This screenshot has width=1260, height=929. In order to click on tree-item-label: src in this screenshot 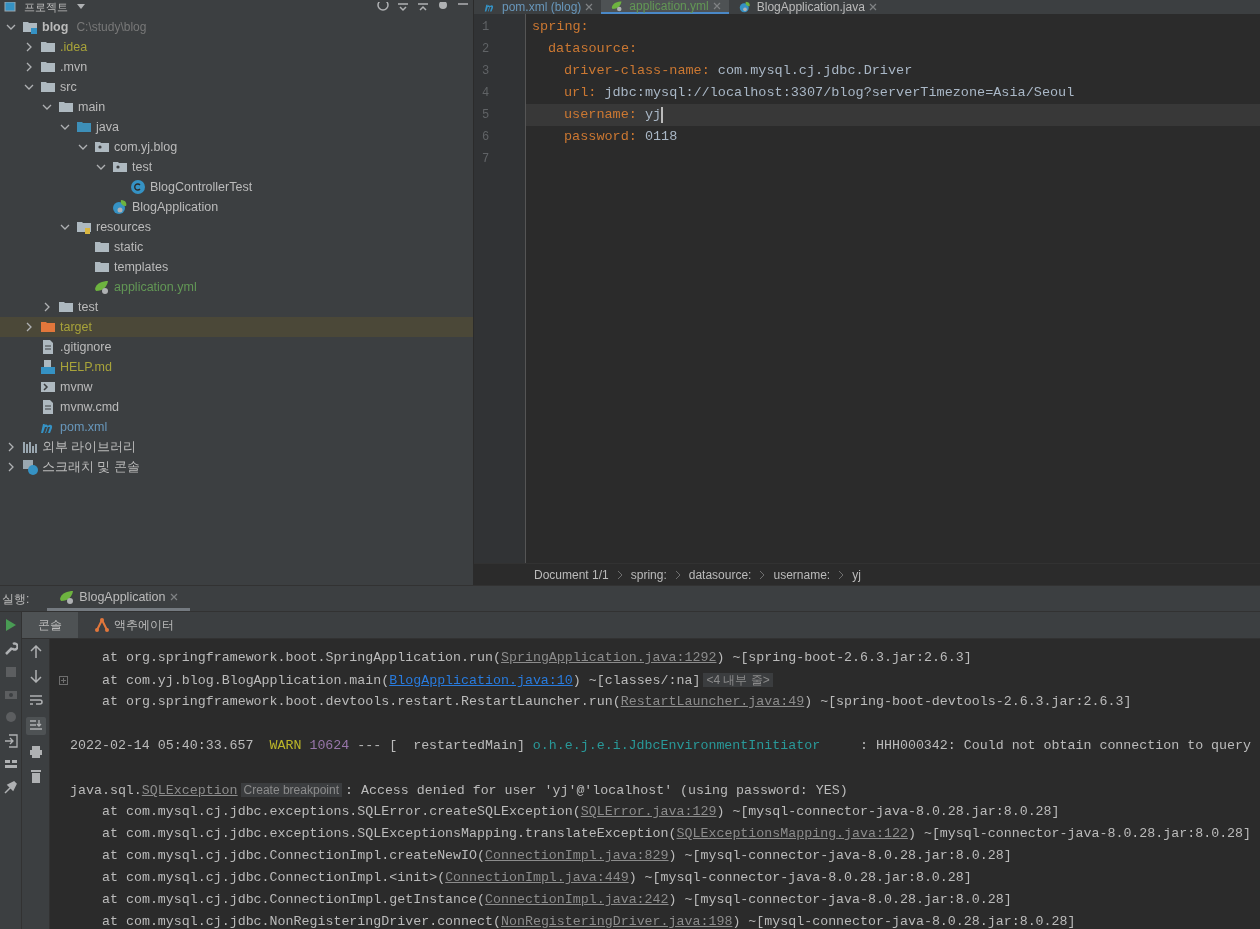, I will do `click(68, 87)`.